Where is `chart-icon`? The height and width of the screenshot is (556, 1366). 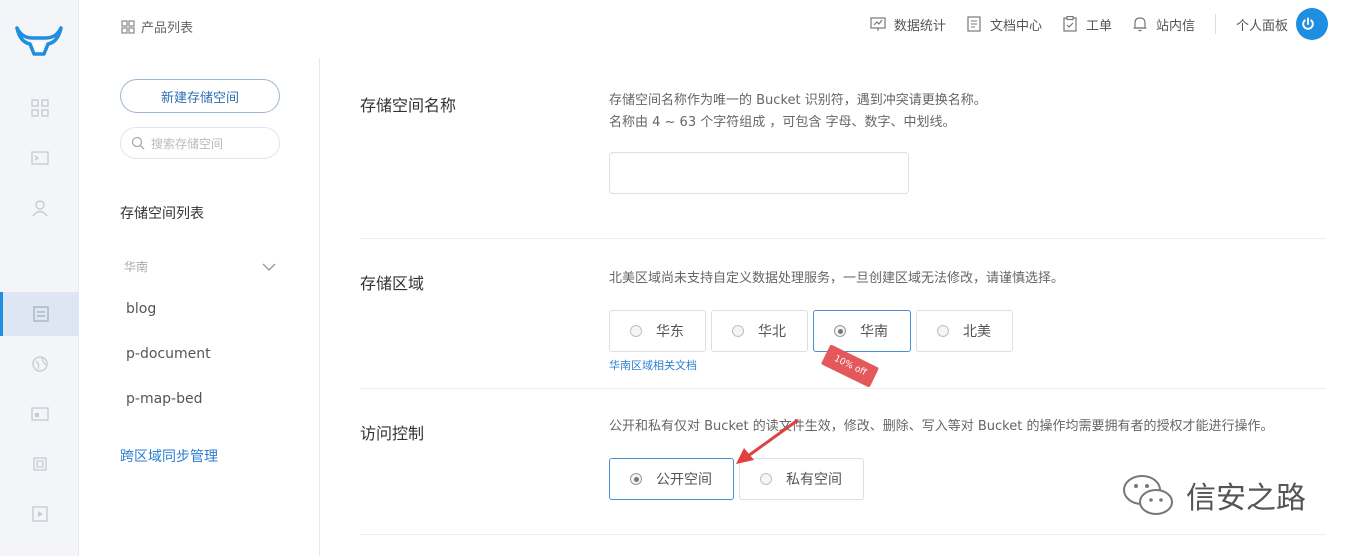
chart-icon is located at coordinates (878, 24).